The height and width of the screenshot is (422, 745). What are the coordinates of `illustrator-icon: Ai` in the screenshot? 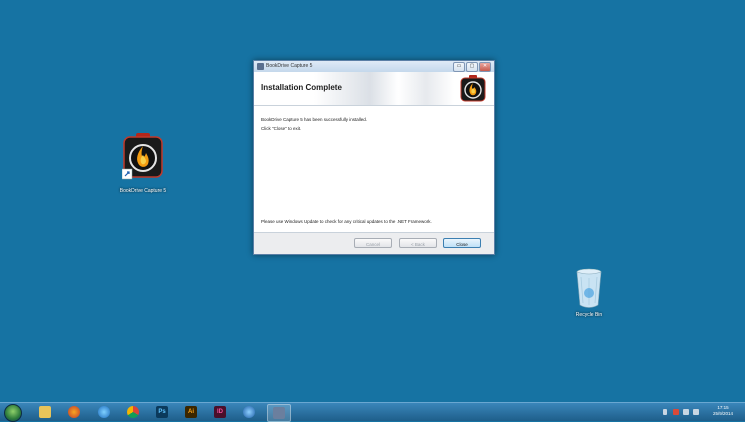 It's located at (191, 412).